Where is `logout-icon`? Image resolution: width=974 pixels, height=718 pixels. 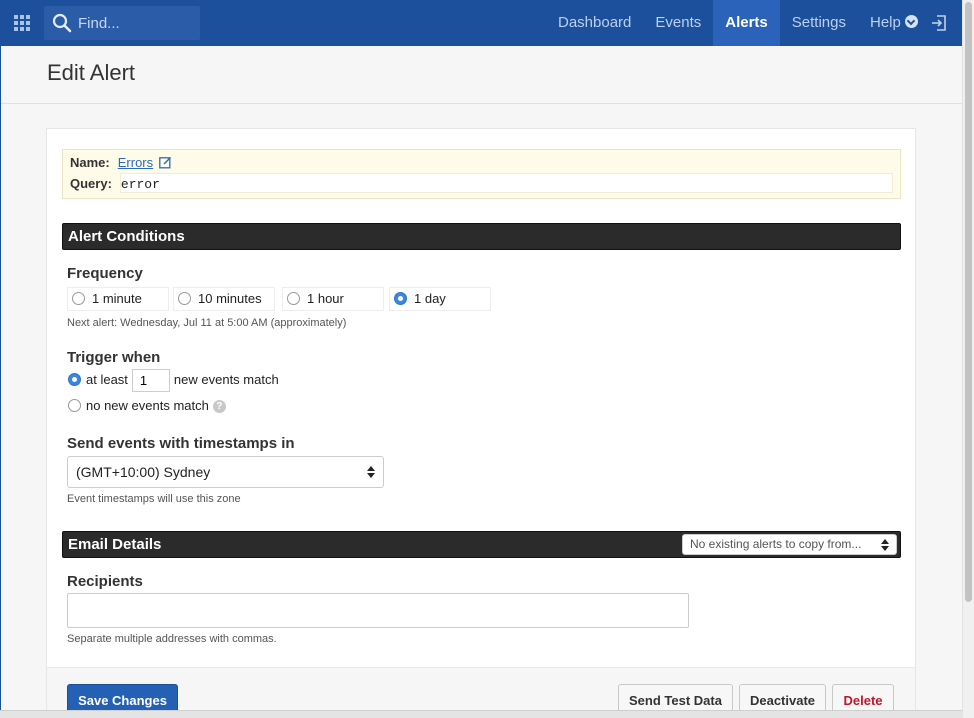 logout-icon is located at coordinates (939, 23).